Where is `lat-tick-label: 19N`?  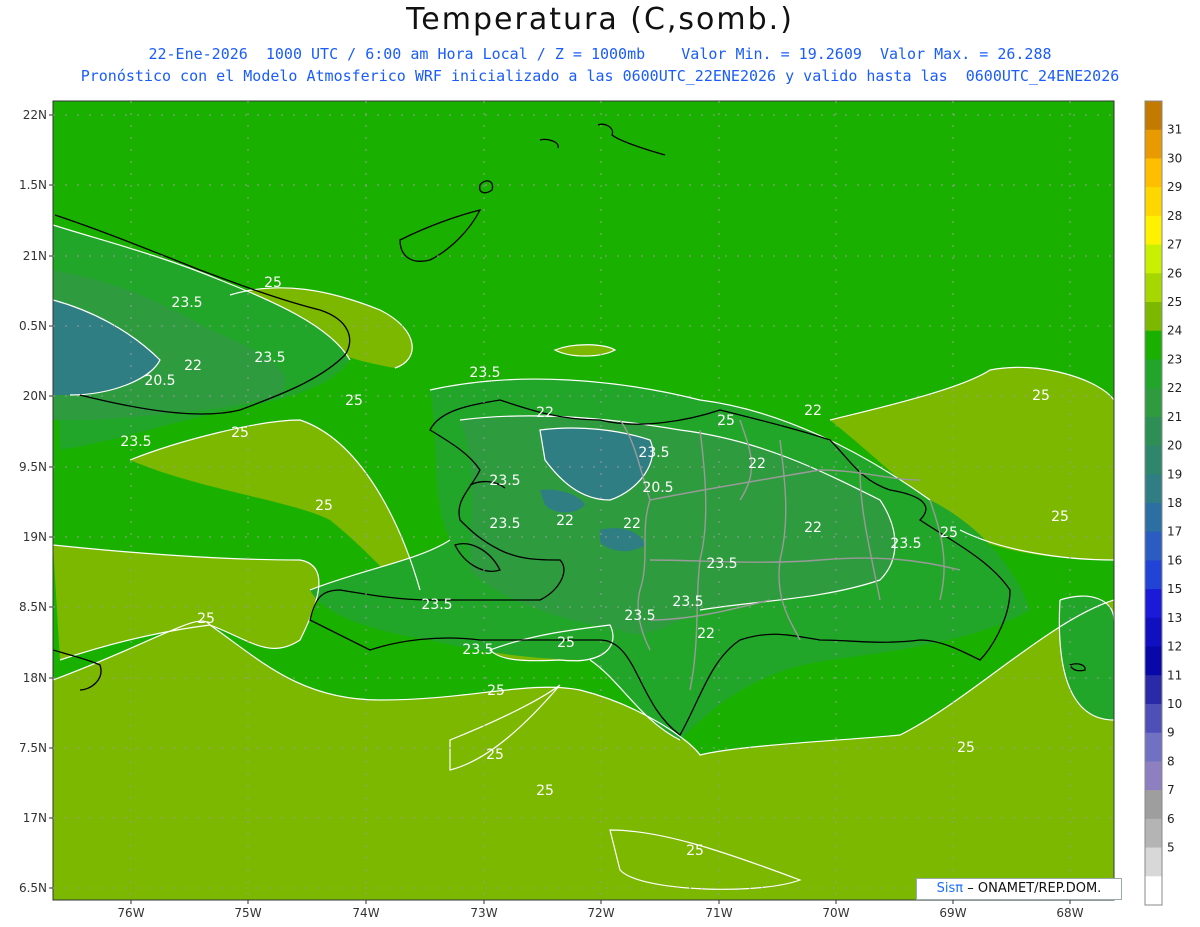 lat-tick-label: 19N is located at coordinates (35, 537).